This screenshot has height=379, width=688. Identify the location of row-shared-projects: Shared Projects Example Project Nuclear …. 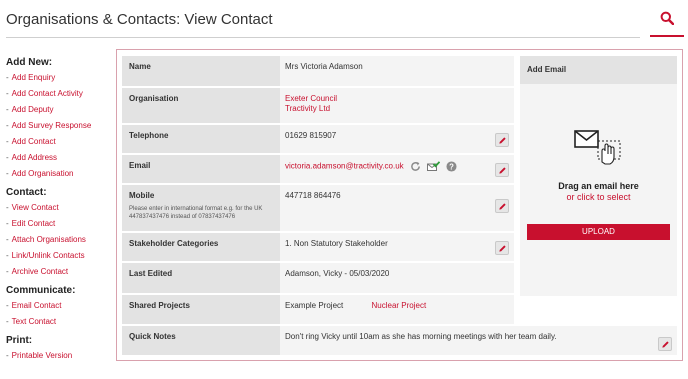
(318, 310).